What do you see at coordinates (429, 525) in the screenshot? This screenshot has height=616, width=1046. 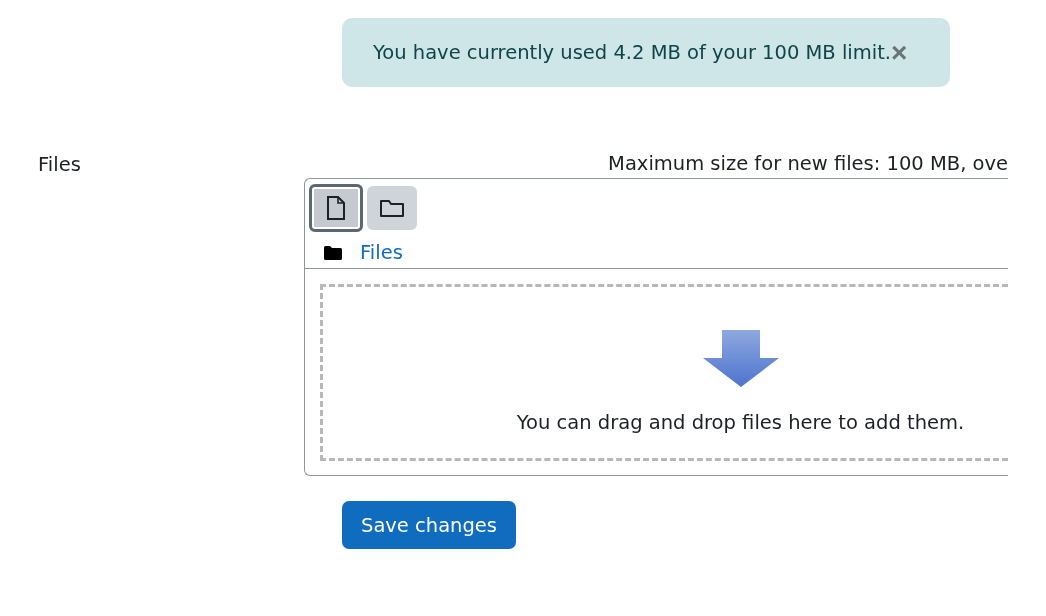 I see `save-changes-button: Save changes` at bounding box center [429, 525].